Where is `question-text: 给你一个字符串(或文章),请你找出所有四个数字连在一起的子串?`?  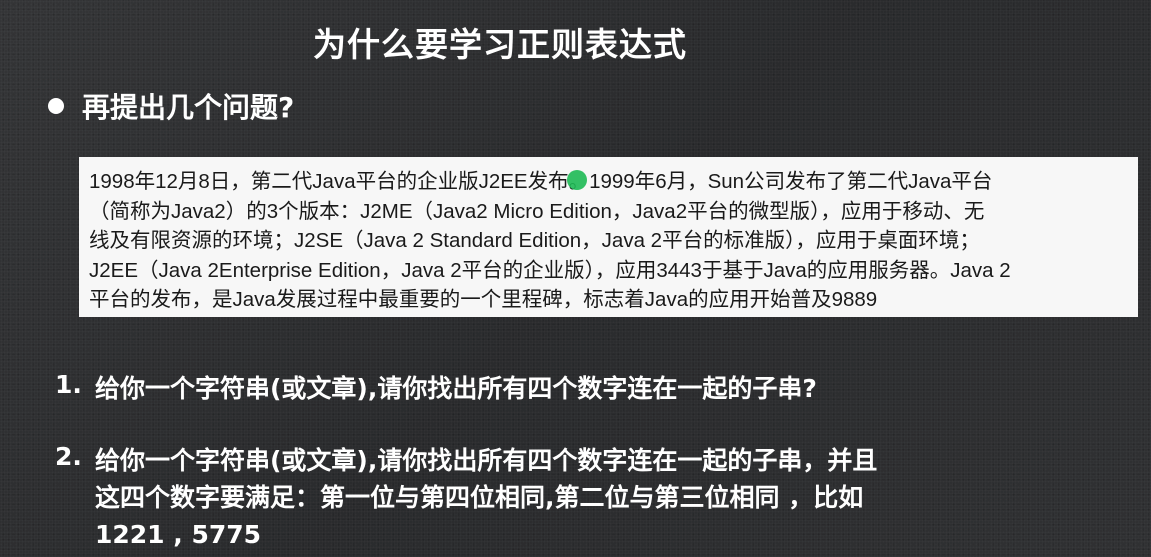
question-text: 给你一个字符串(或文章),请你找出所有四个数字连在一起的子串? is located at coordinates (456, 388).